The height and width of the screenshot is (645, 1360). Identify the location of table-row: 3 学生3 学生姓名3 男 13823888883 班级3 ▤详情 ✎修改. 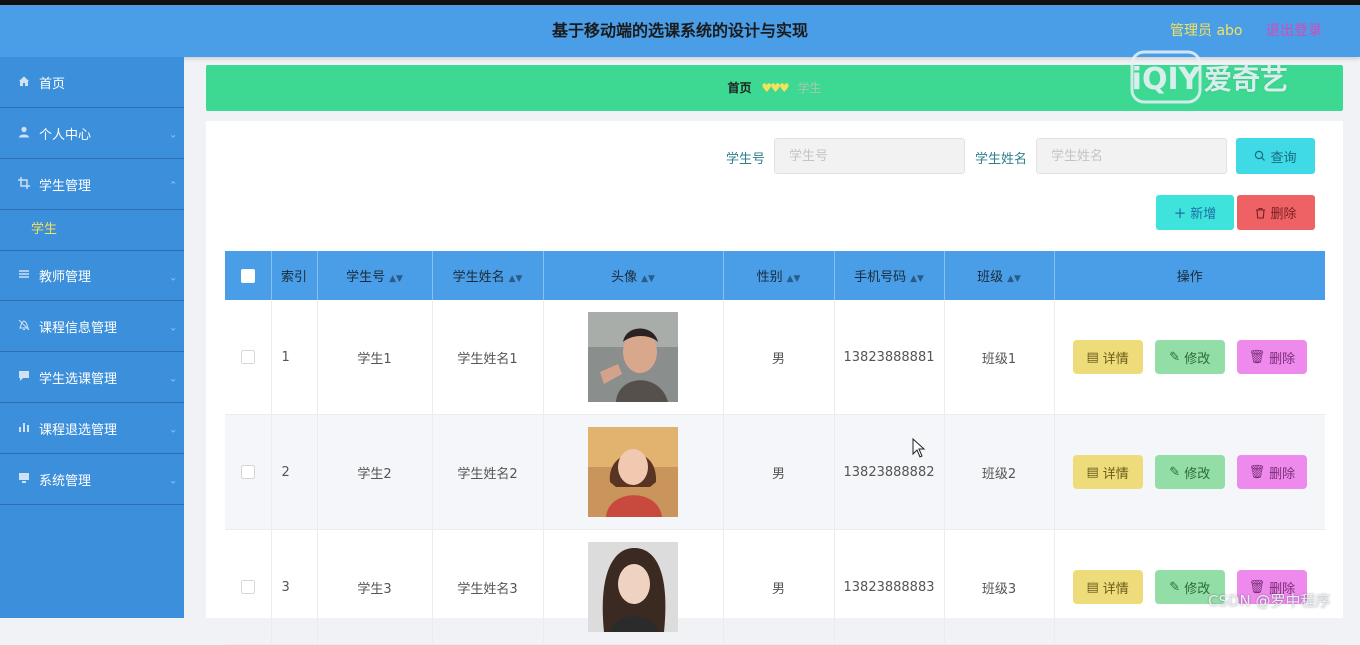
(775, 587).